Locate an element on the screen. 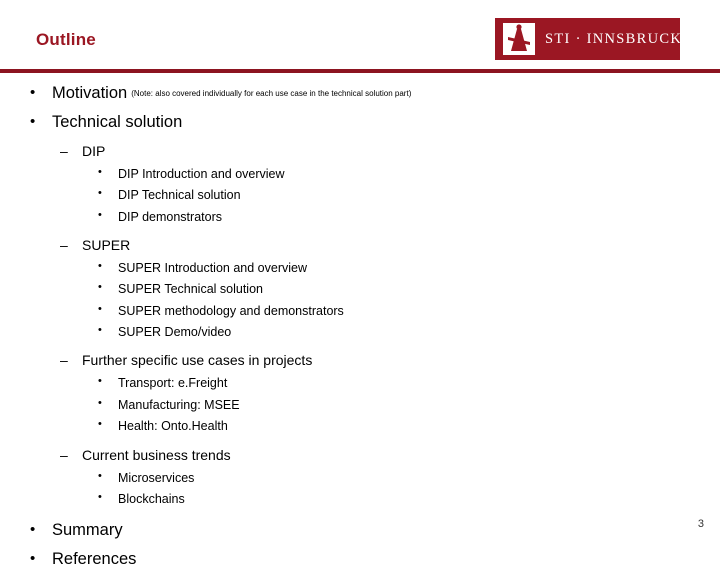  page-title: Outline is located at coordinates (66, 39).